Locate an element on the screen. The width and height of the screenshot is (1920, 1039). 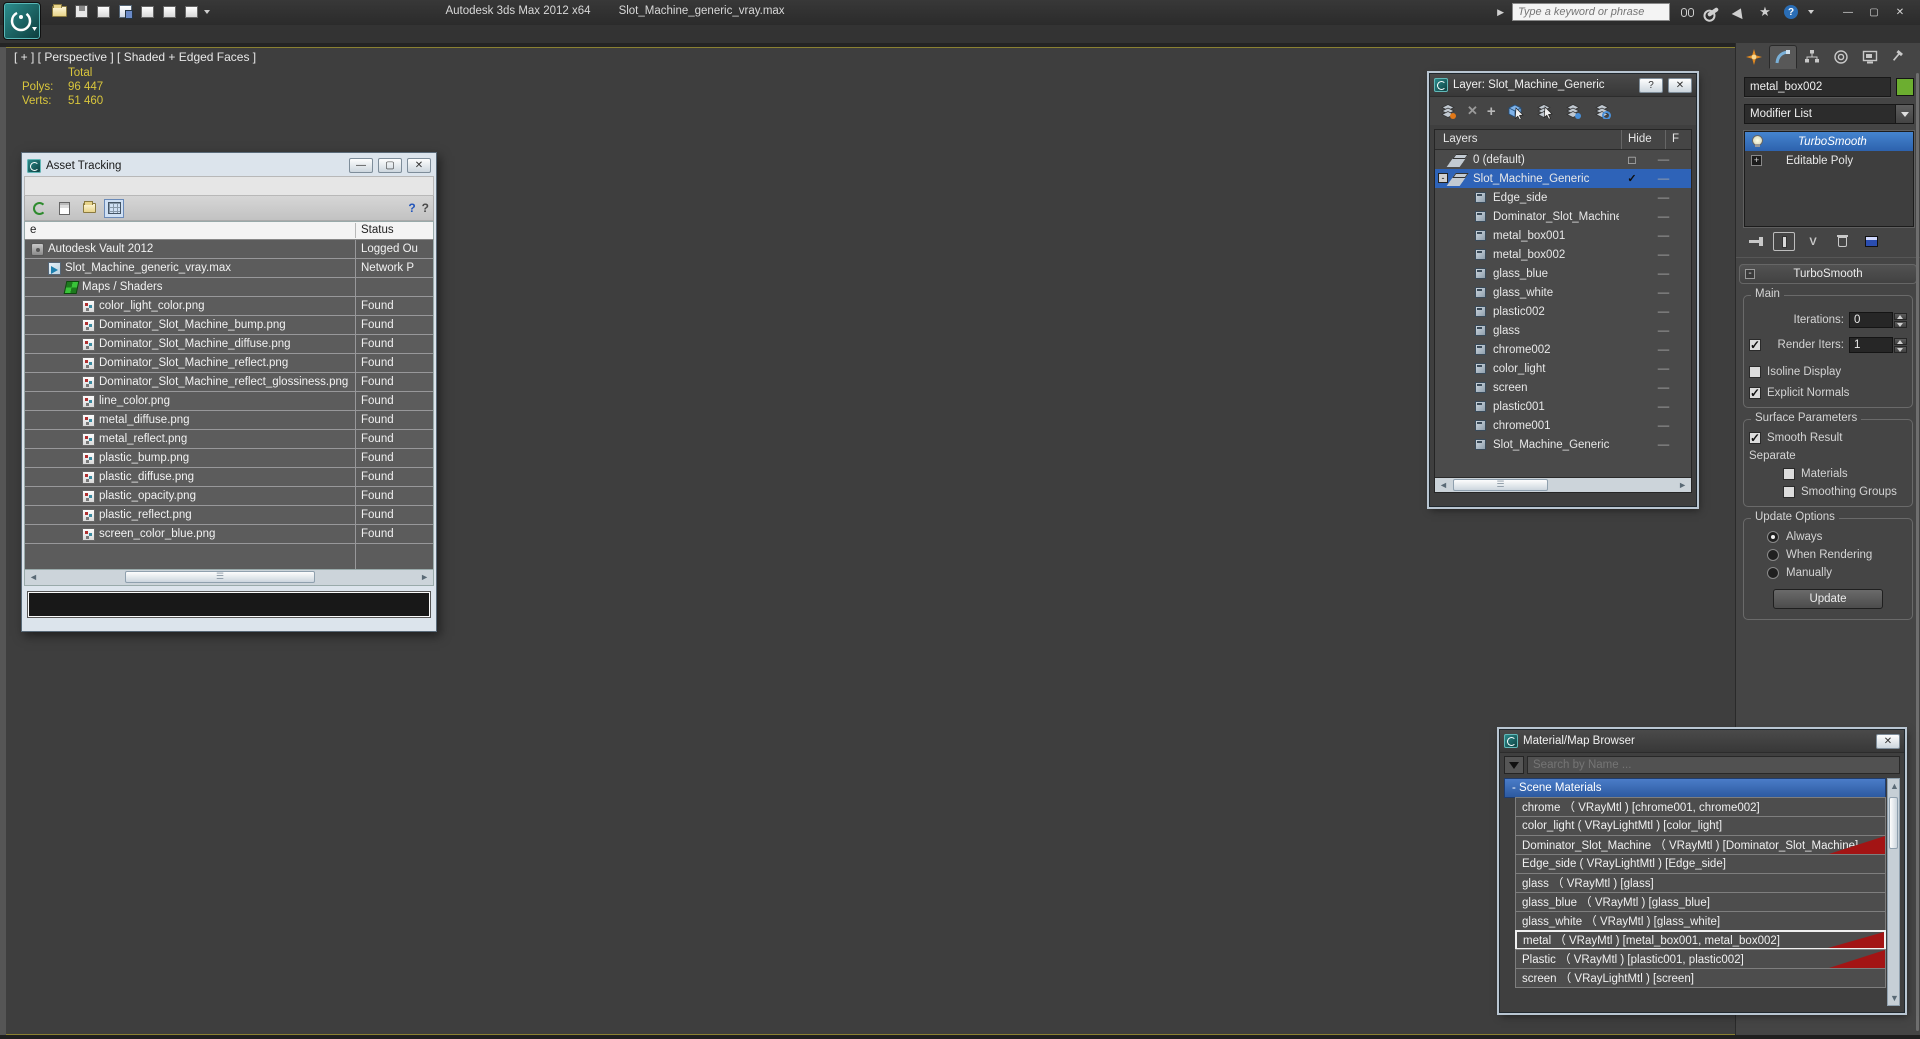
asset-status-textbox is located at coordinates (229, 604).